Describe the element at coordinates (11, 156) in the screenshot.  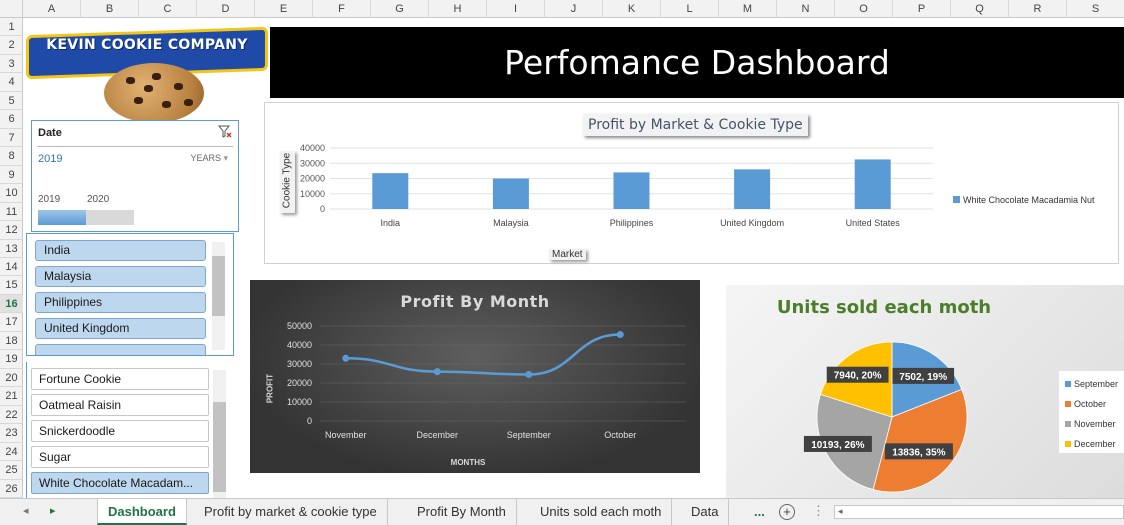
I see `row-header: 8` at that location.